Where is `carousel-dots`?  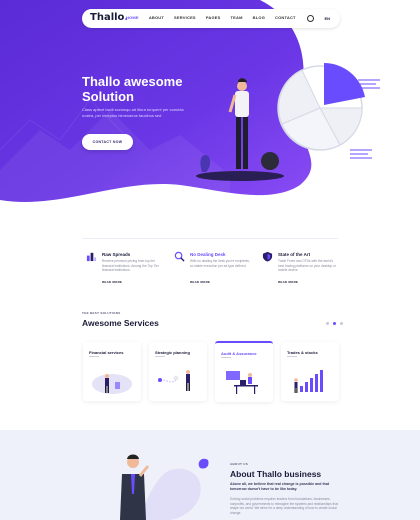
carousel-dots is located at coordinates (334, 323).